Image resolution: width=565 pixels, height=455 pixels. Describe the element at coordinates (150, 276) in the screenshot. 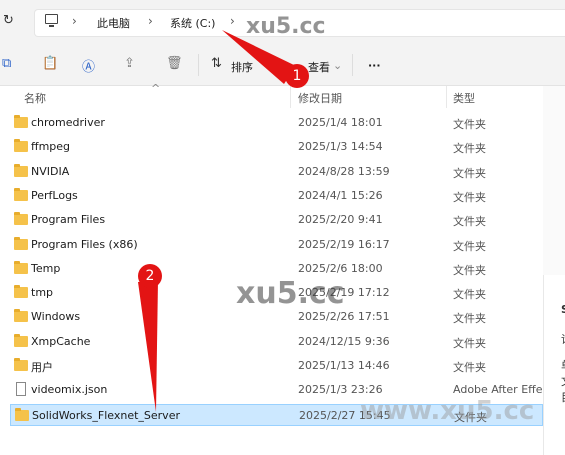

I see `annotation-badge-2: 2` at that location.